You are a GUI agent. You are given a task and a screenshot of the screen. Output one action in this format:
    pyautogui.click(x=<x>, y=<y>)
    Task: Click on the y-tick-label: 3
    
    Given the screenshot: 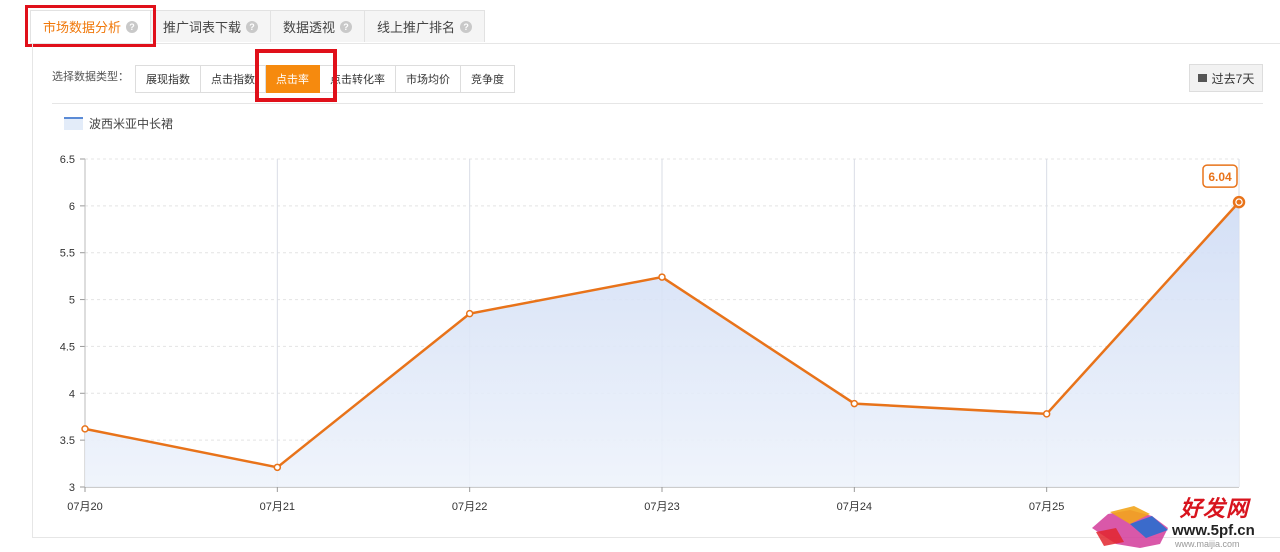 What is the action you would take?
    pyautogui.click(x=72, y=488)
    